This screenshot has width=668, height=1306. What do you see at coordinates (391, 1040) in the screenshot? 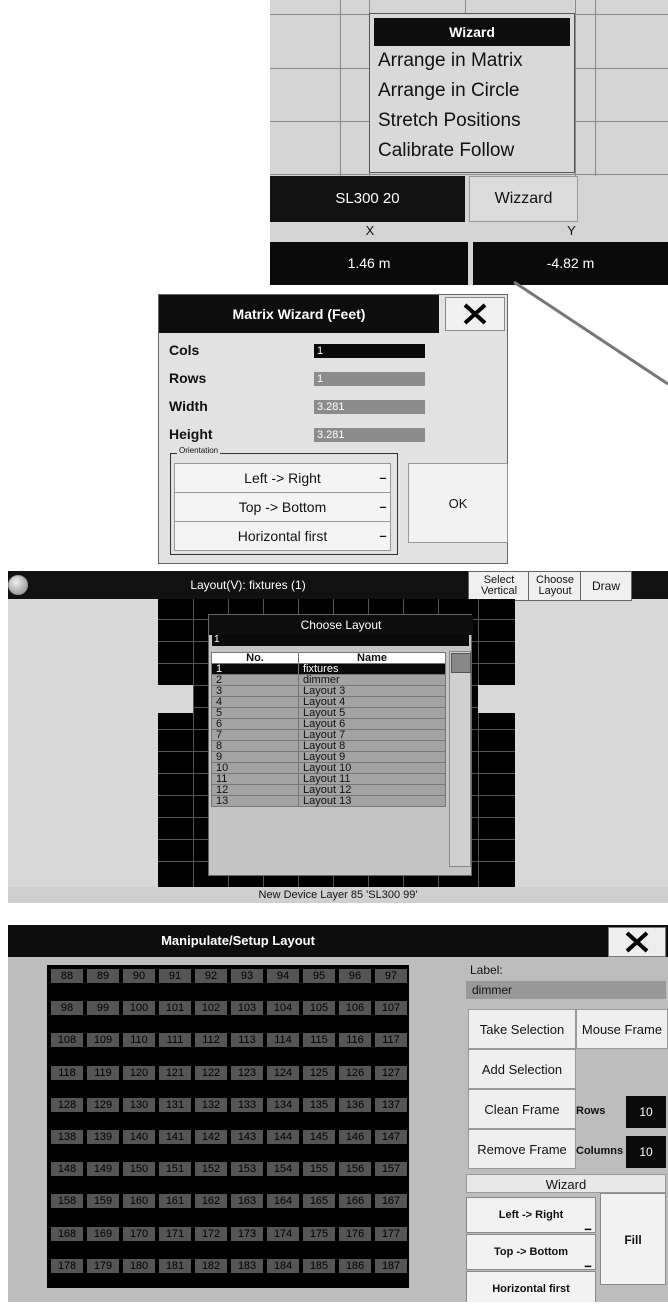
I see `grid-cell: 117` at bounding box center [391, 1040].